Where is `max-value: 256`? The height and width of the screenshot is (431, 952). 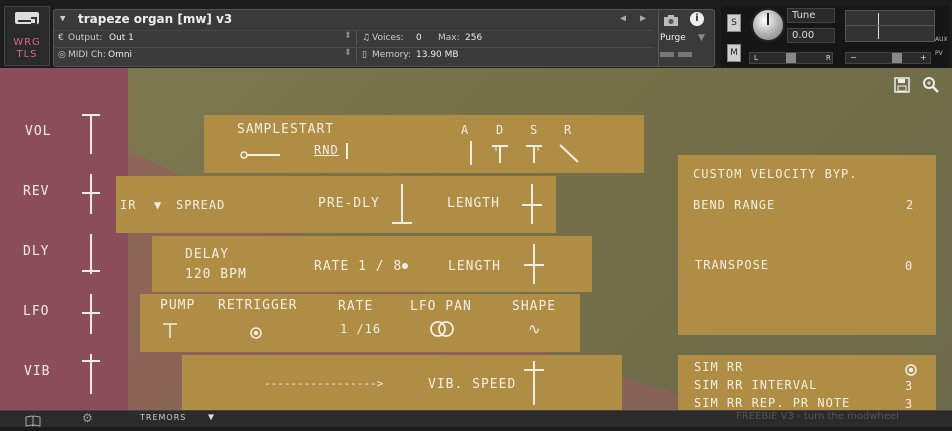
max-value: 256 is located at coordinates (473, 38).